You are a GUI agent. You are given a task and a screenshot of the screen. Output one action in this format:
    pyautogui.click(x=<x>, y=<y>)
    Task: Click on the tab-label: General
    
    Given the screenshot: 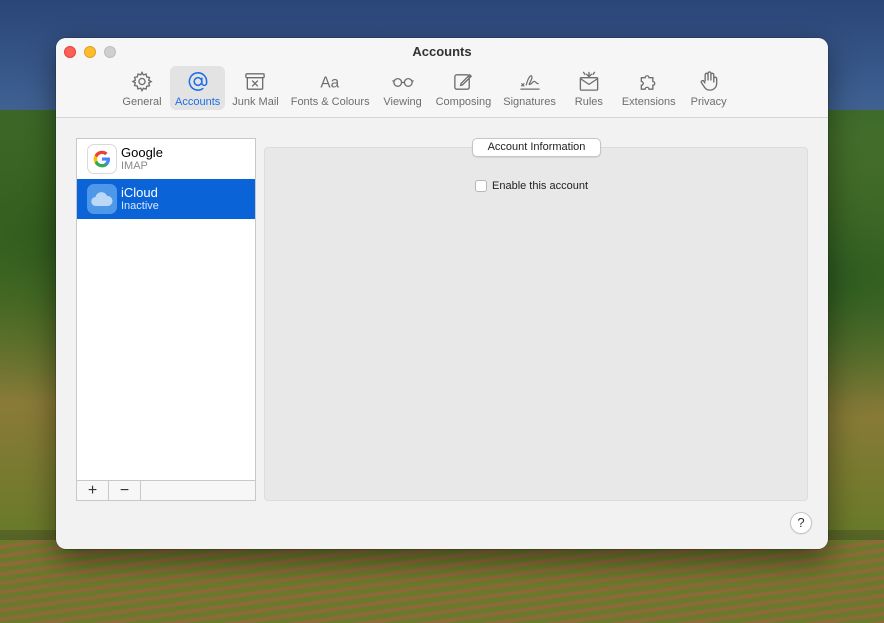 What is the action you would take?
    pyautogui.click(x=142, y=102)
    